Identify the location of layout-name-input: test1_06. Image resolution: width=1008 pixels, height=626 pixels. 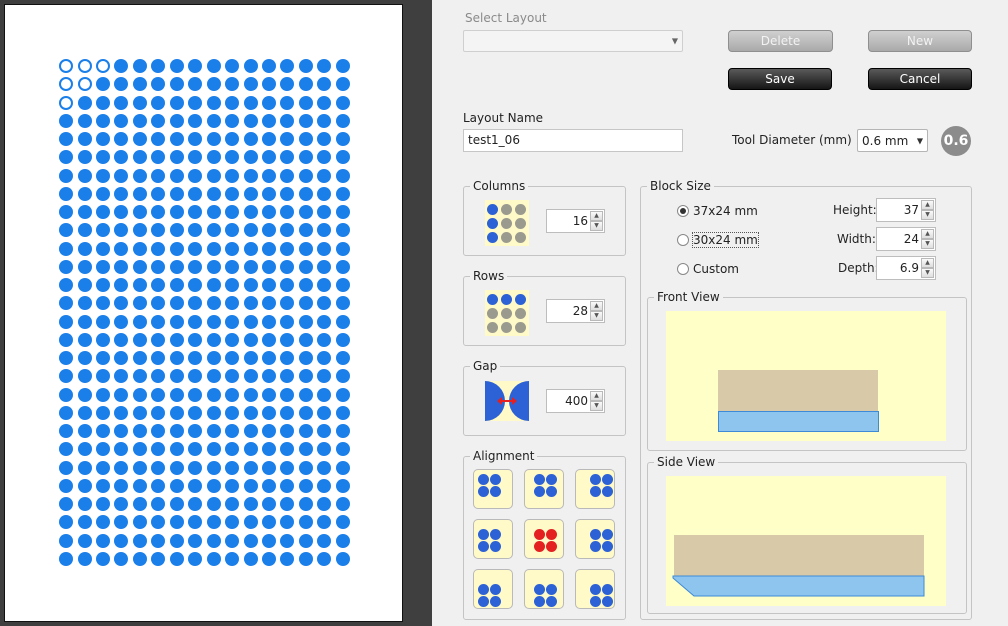
(573, 140).